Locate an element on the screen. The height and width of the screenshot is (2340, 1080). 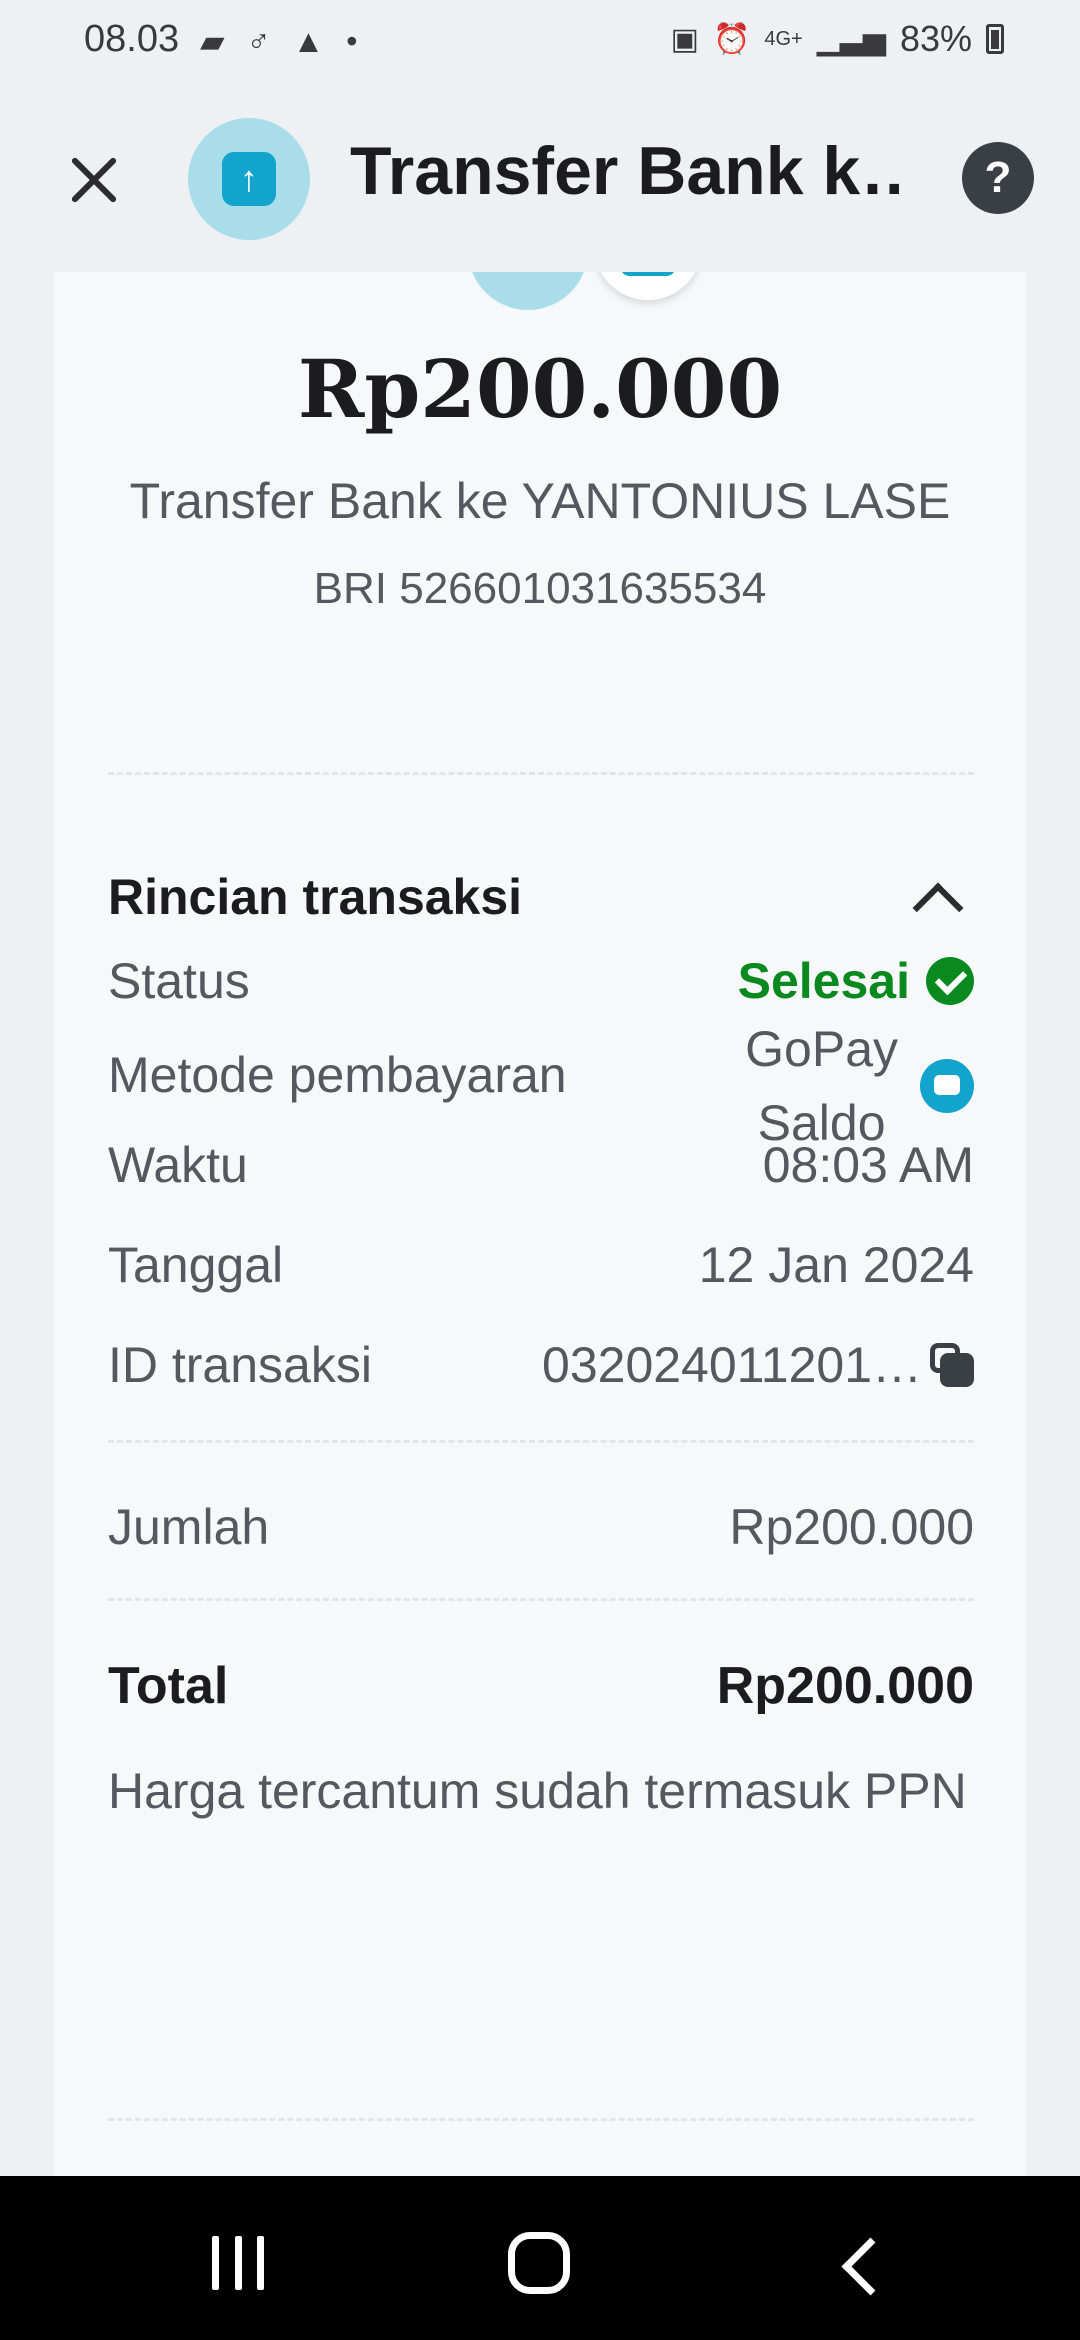
copy-icon is located at coordinates (952, 1365).